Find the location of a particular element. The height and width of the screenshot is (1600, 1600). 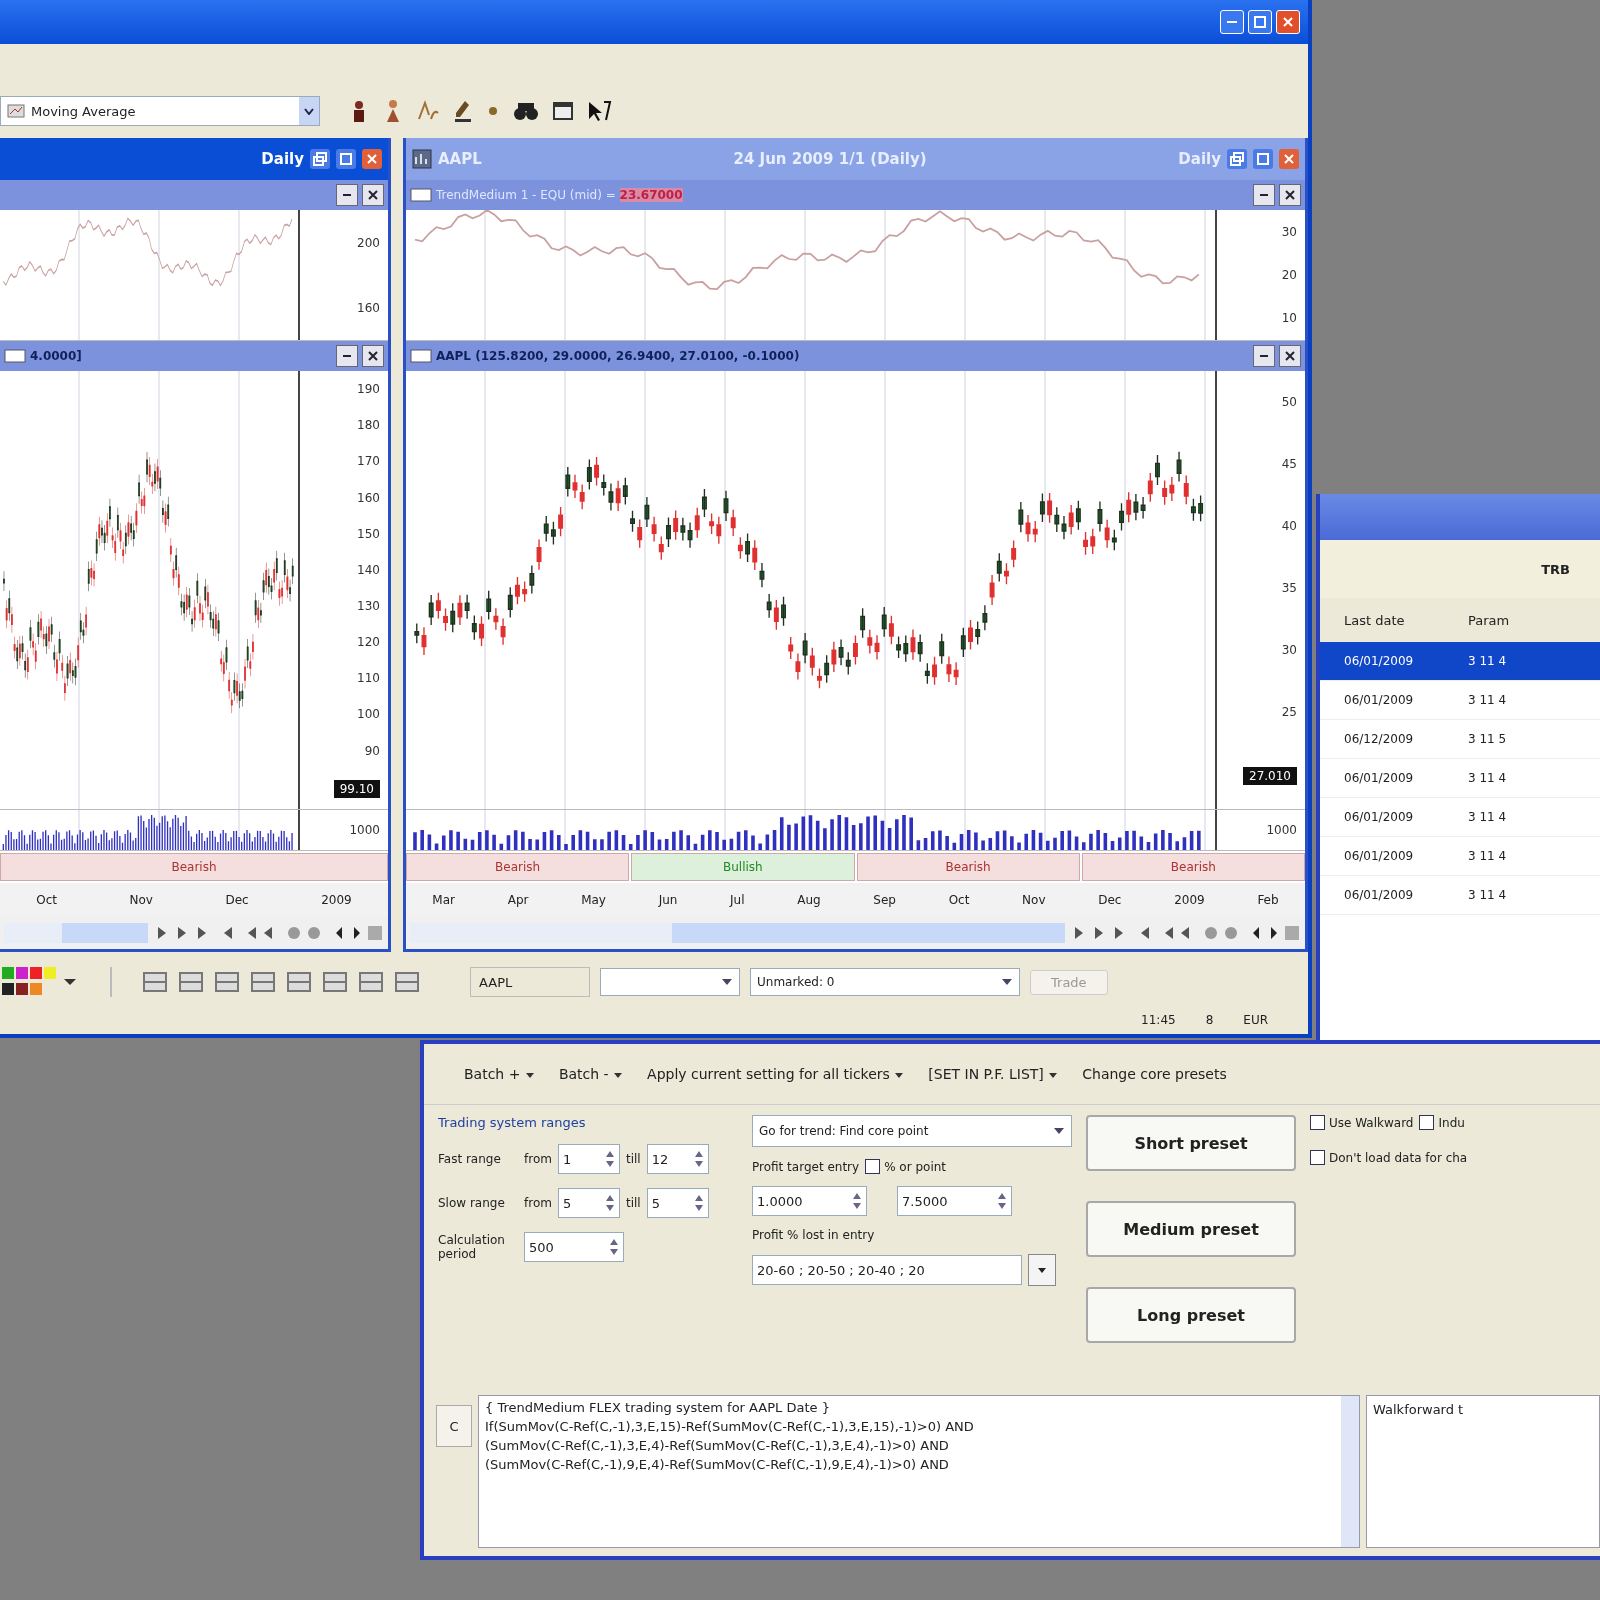

chart-caption: 24 Jun 2009 1/1 (Daily) is located at coordinates (830, 159).